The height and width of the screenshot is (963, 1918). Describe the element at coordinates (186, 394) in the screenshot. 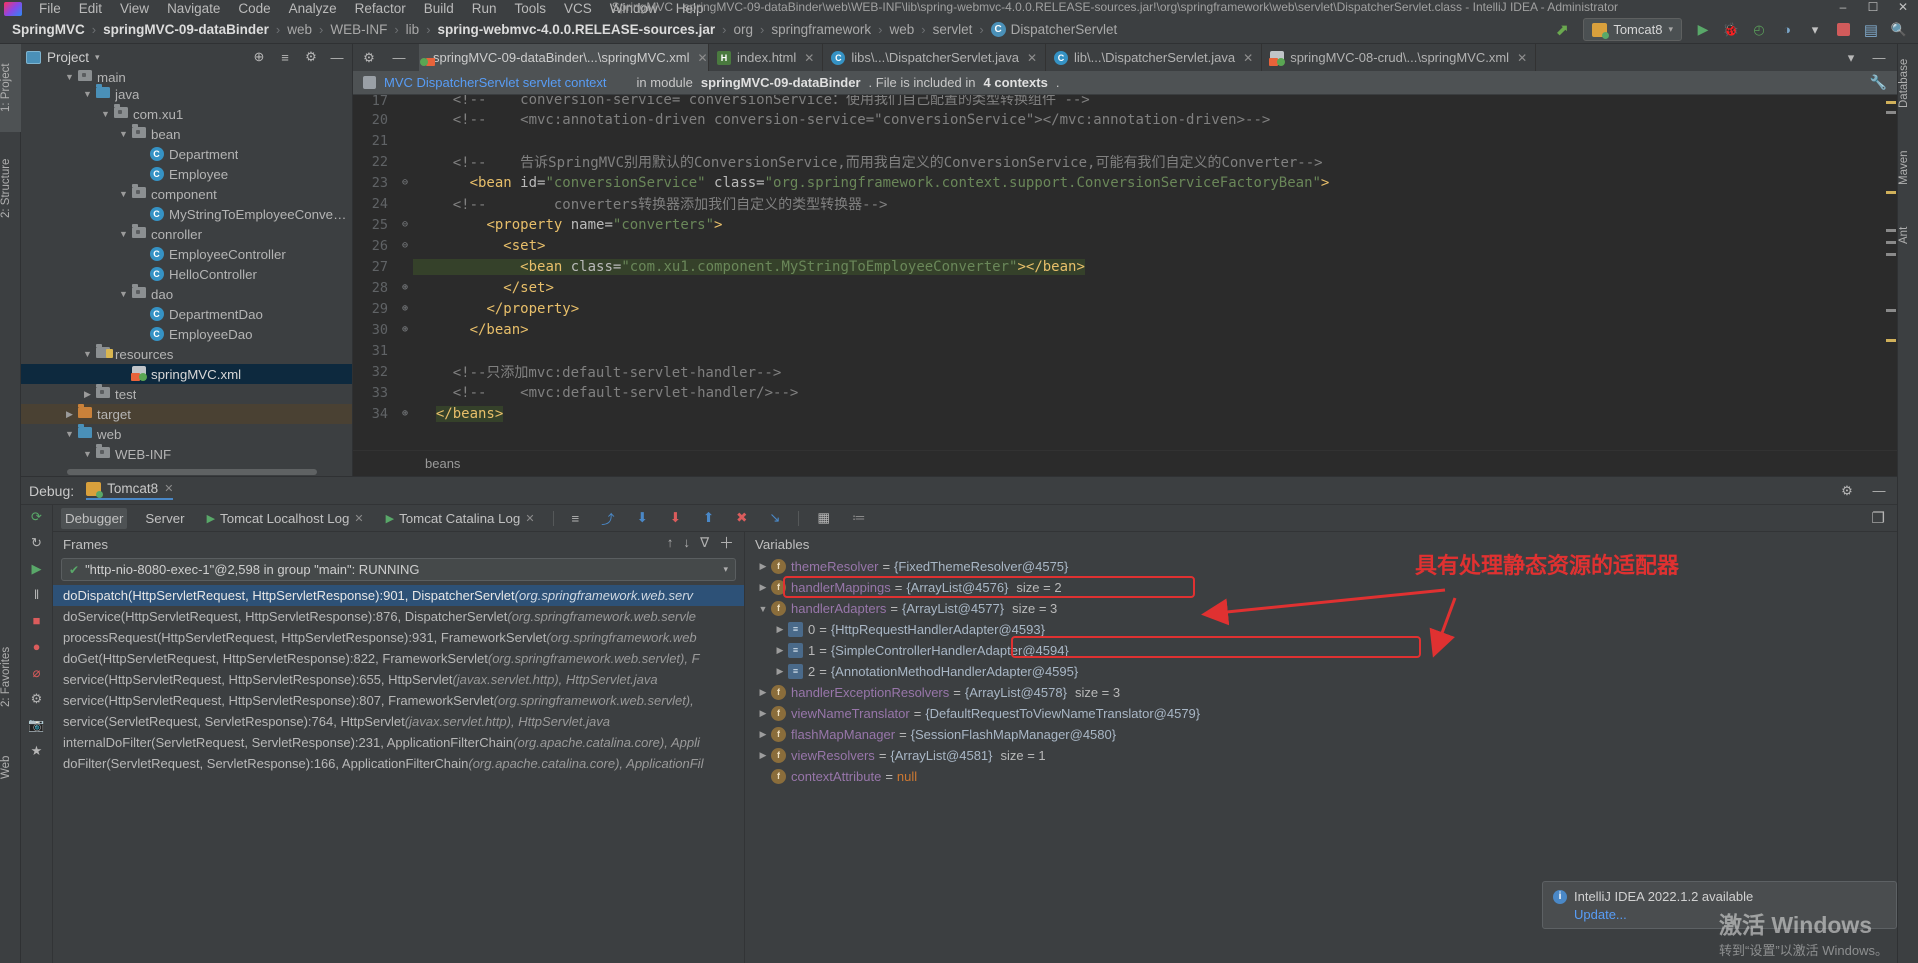

I see `tree-node-test: ▶ test` at that location.